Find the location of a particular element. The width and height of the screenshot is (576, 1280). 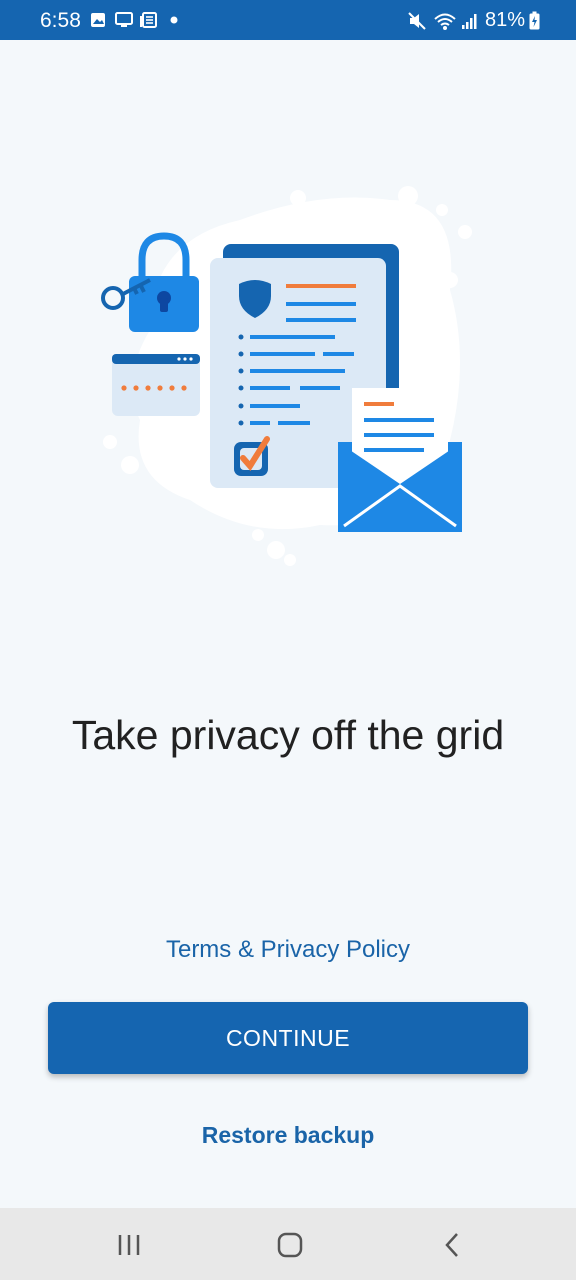

back-icon is located at coordinates (451, 1245).